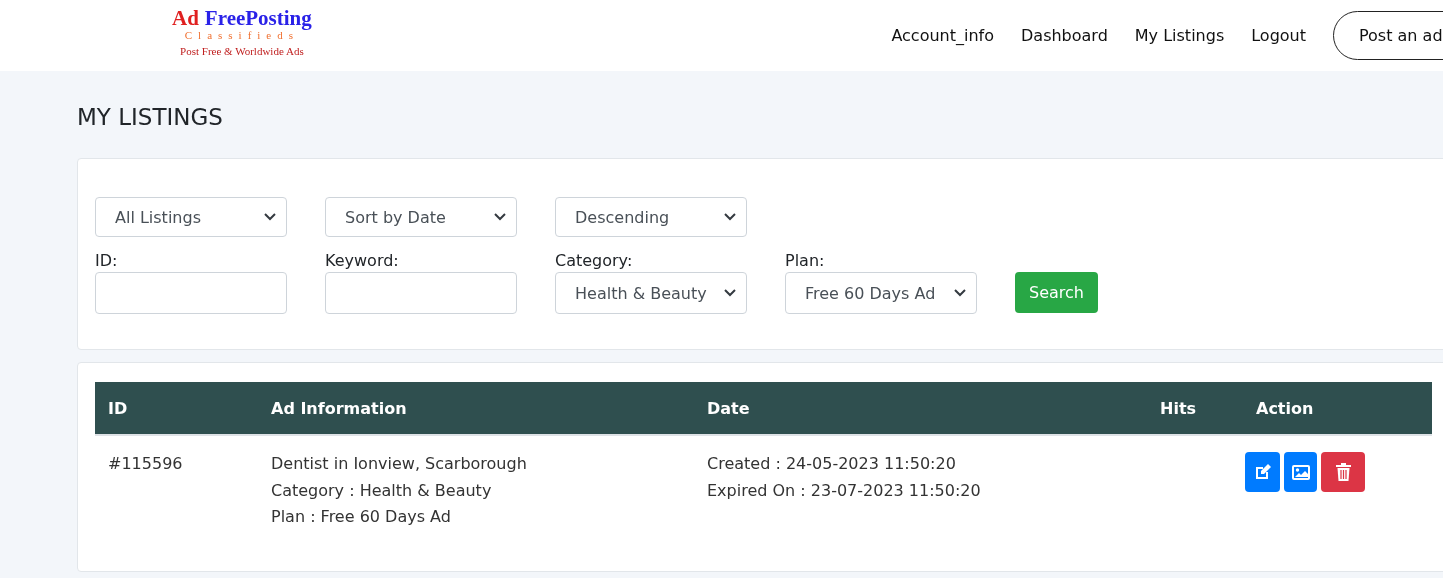  I want to click on post-ad-button: Post an ad, so click(1388, 35).